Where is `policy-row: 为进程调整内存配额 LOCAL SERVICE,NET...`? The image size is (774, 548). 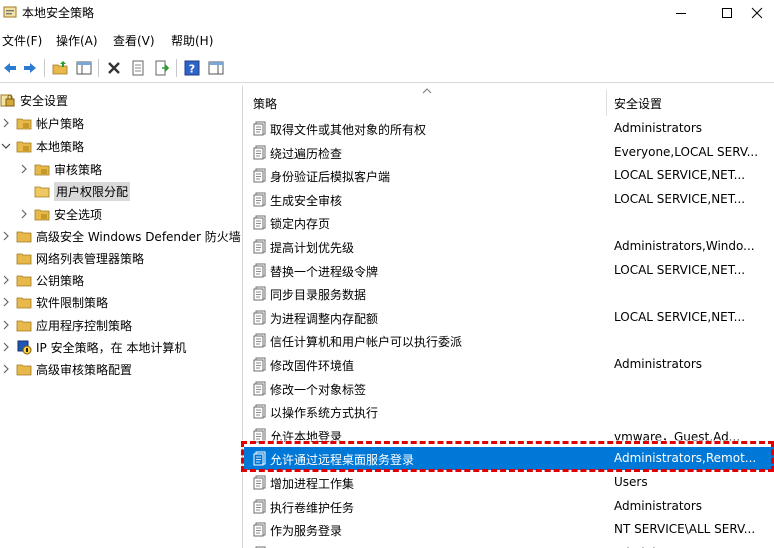 policy-row: 为进程调整内存配额 LOCAL SERVICE,NET... is located at coordinates (509, 317).